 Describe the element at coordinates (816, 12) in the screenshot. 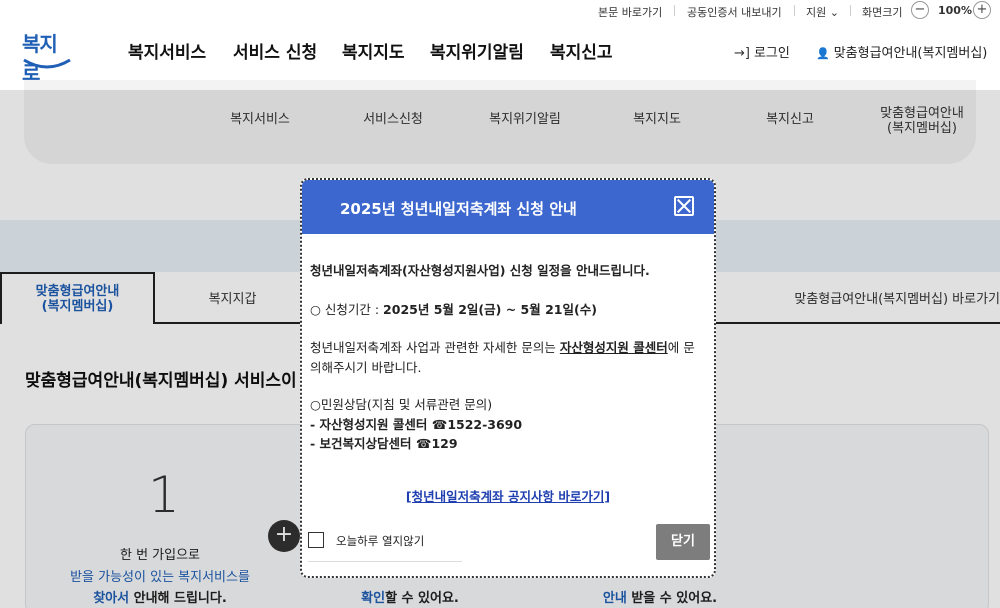

I see `language-label: 지원` at that location.